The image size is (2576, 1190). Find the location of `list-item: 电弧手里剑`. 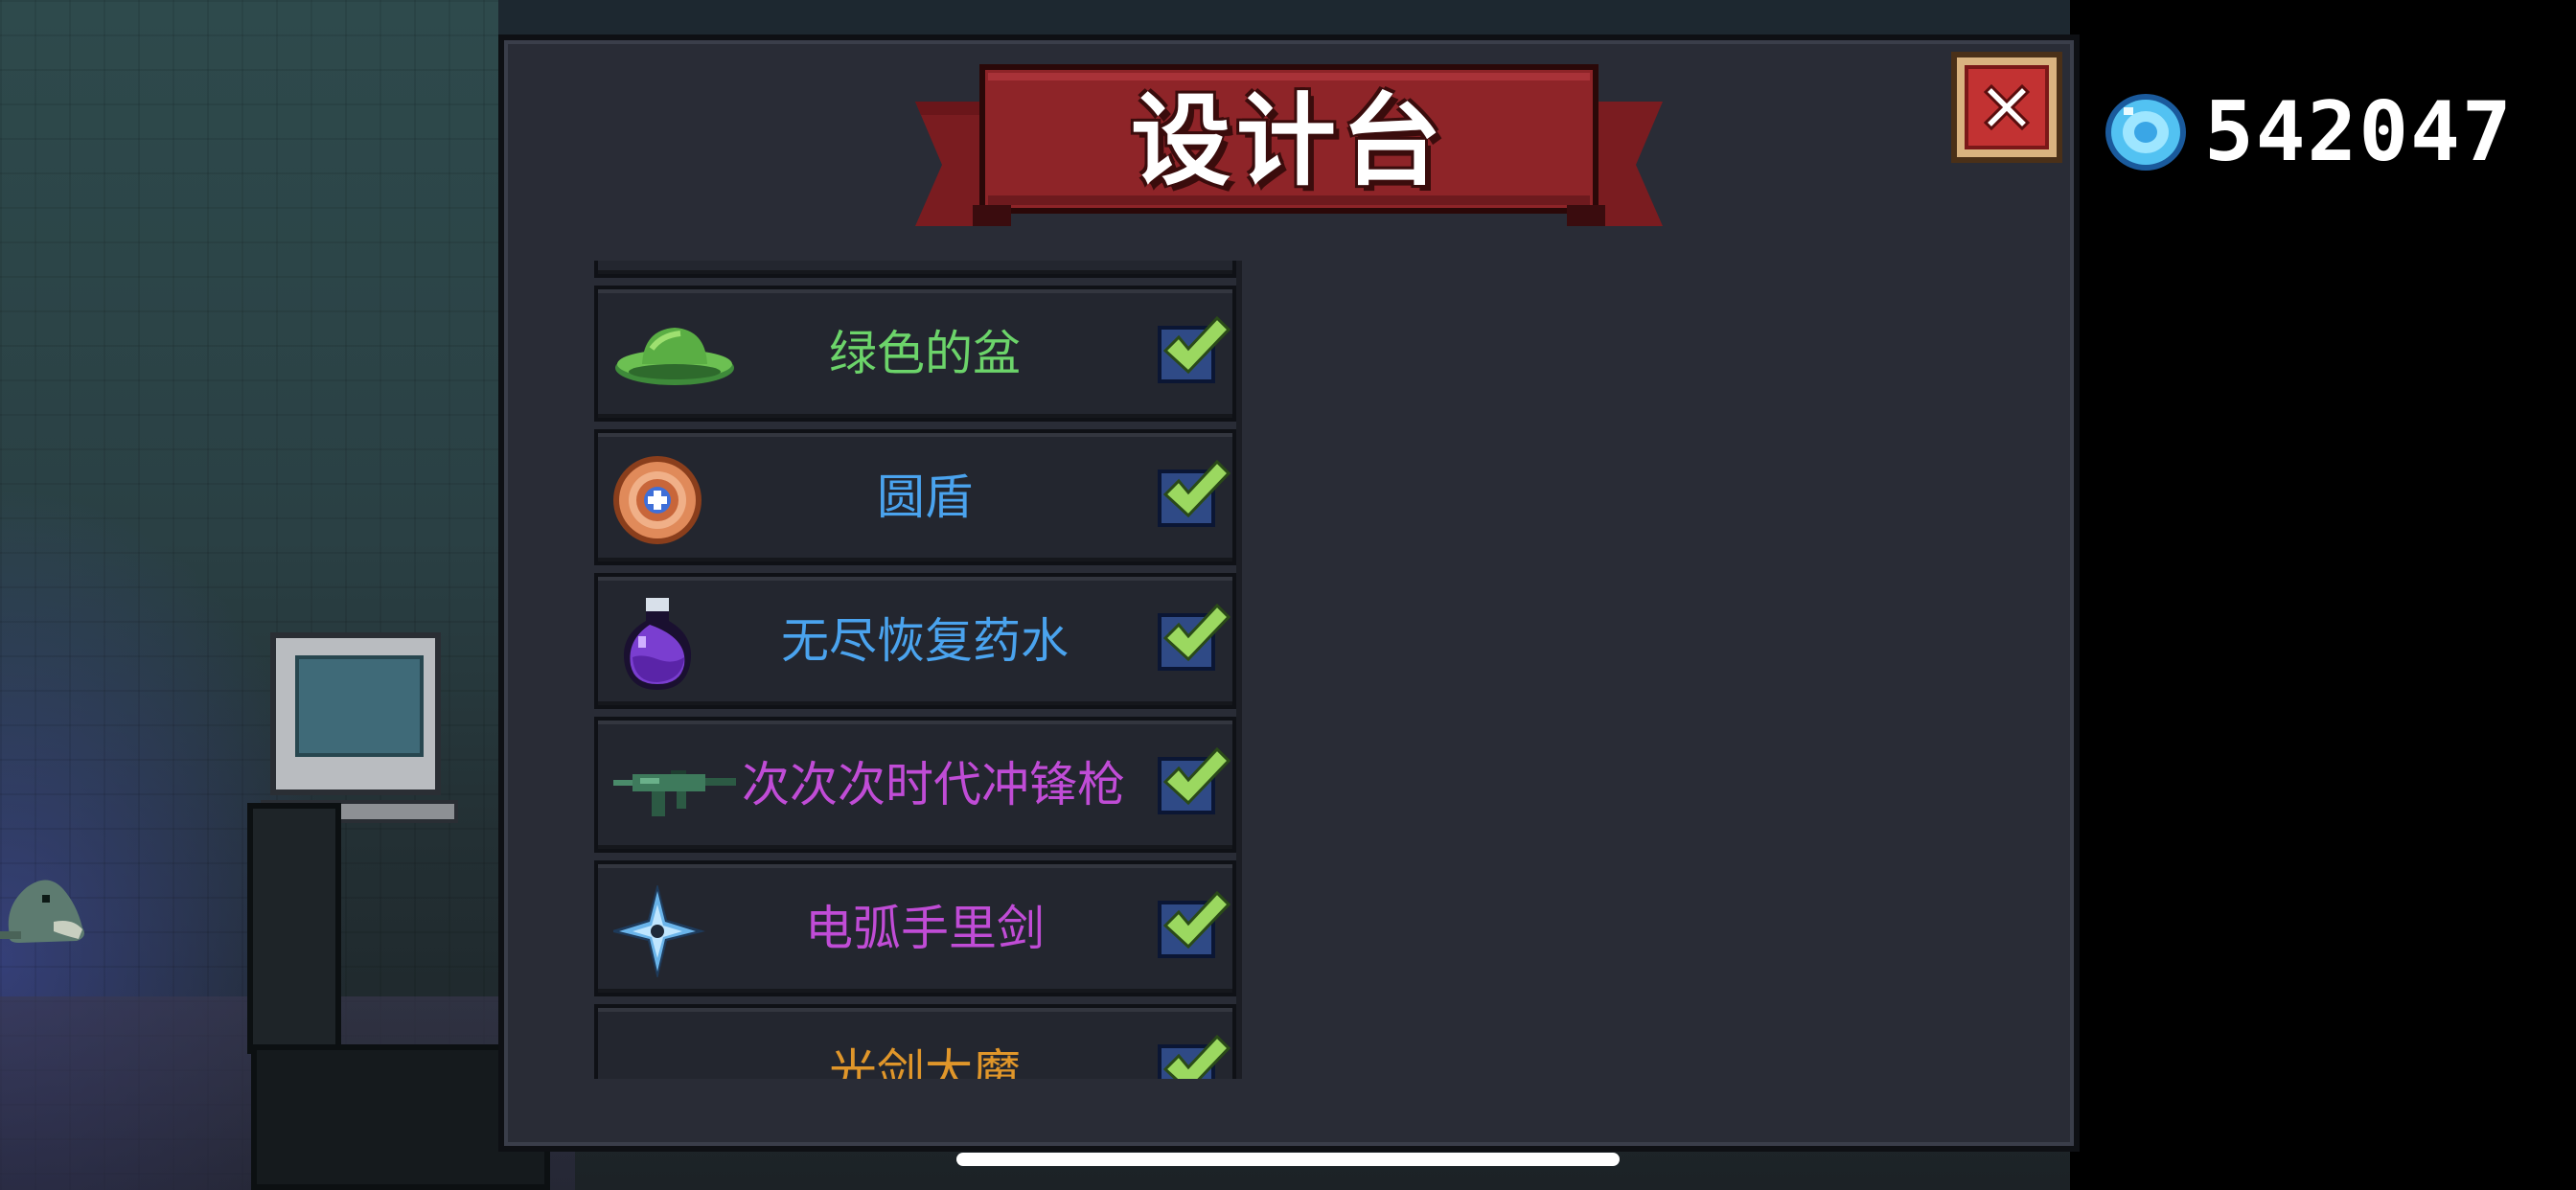

list-item: 电弧手里剑 is located at coordinates (915, 928).